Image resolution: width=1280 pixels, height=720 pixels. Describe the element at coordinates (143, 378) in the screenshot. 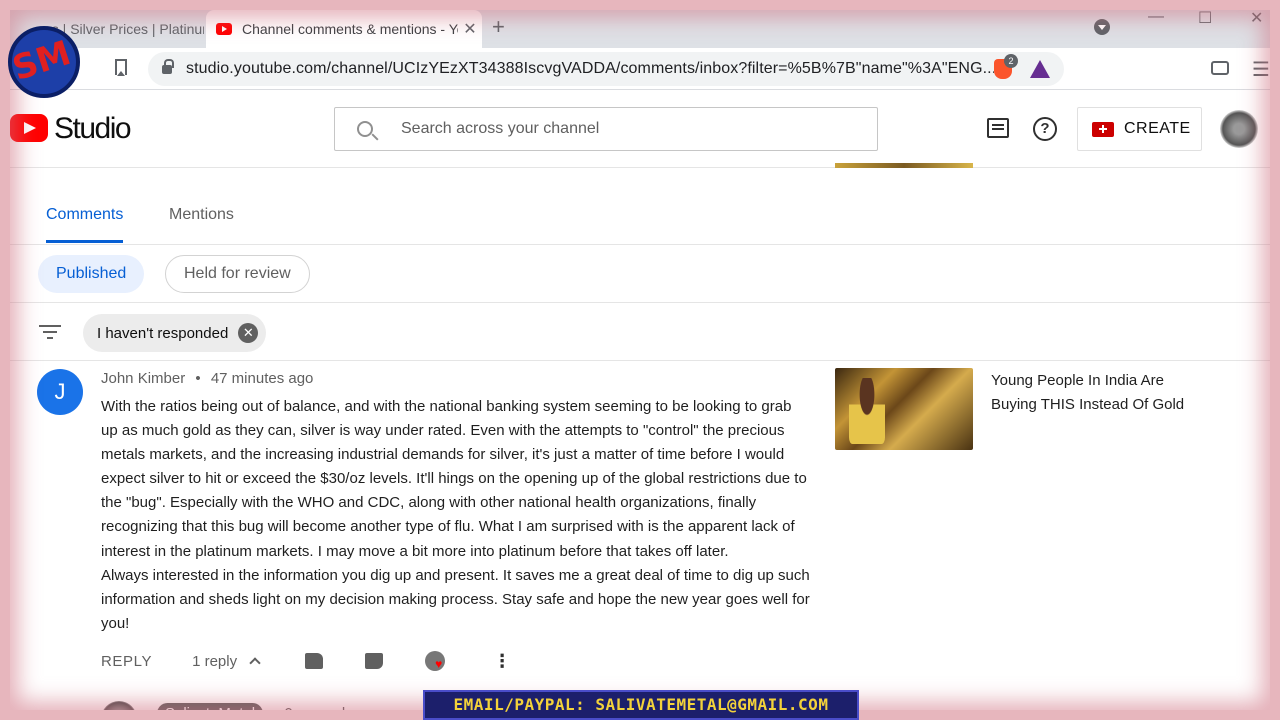

I see `comment-author: John Kimber` at that location.